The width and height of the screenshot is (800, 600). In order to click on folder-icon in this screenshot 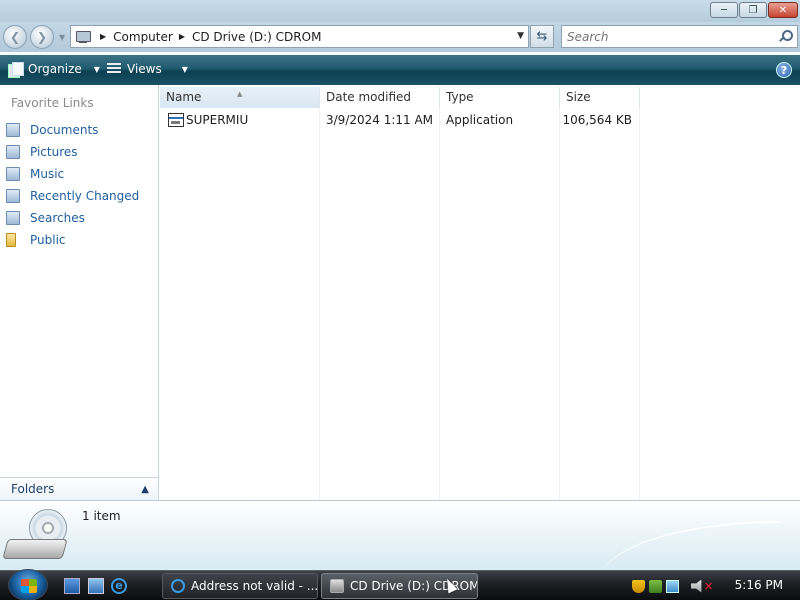, I will do `click(11, 240)`.